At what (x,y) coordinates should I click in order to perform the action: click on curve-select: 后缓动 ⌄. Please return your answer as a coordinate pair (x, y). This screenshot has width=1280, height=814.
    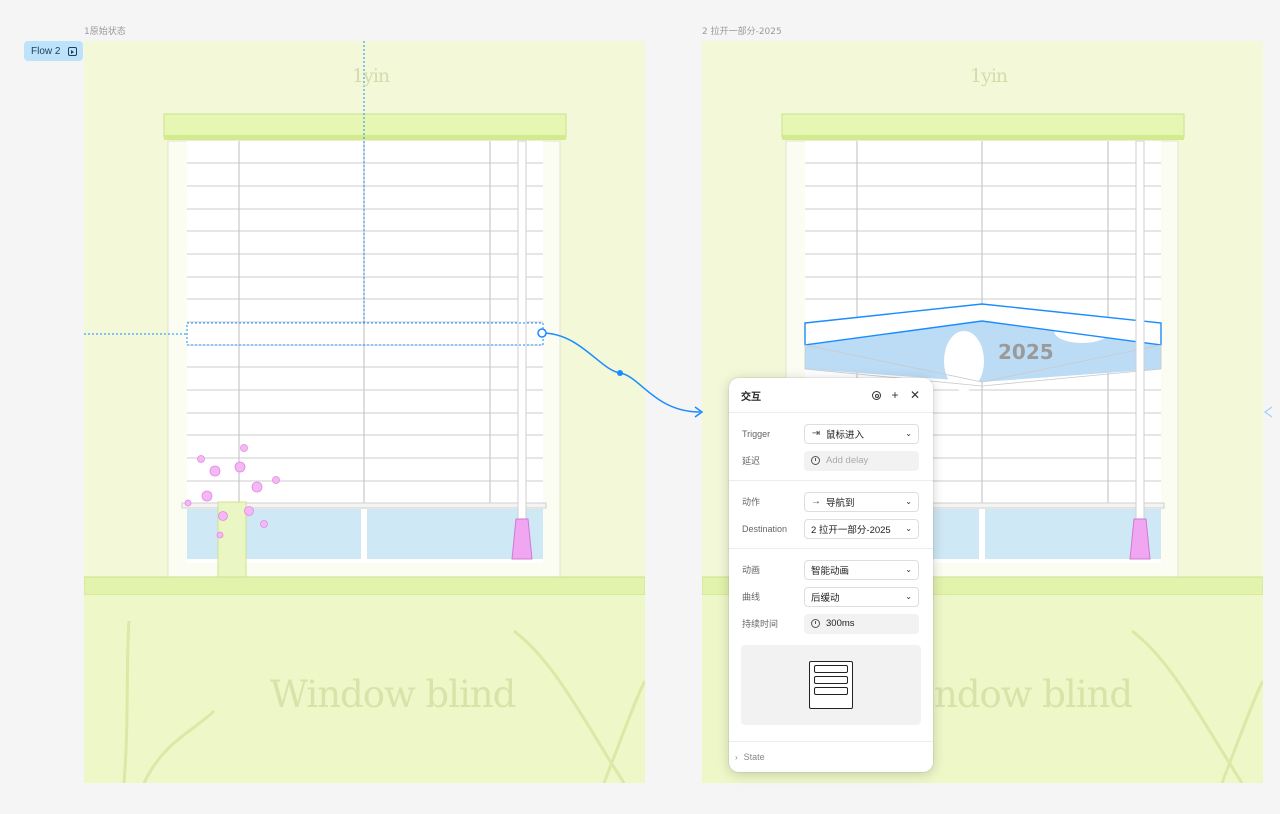
    Looking at the image, I should click on (861, 596).